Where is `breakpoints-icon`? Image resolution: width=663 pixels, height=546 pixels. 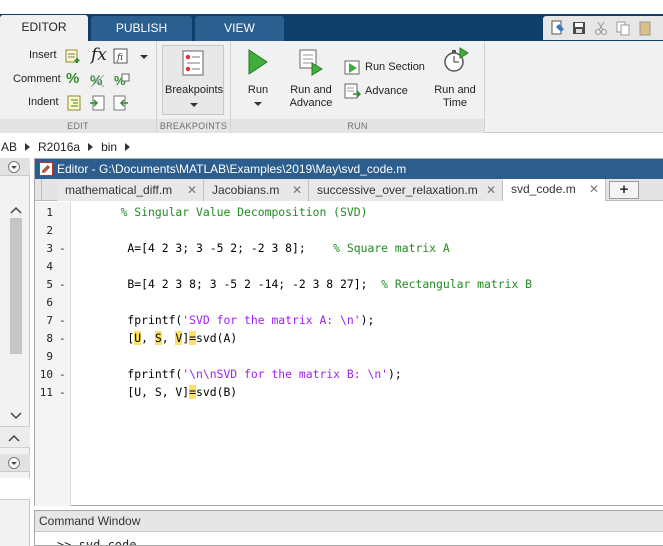 breakpoints-icon is located at coordinates (193, 63).